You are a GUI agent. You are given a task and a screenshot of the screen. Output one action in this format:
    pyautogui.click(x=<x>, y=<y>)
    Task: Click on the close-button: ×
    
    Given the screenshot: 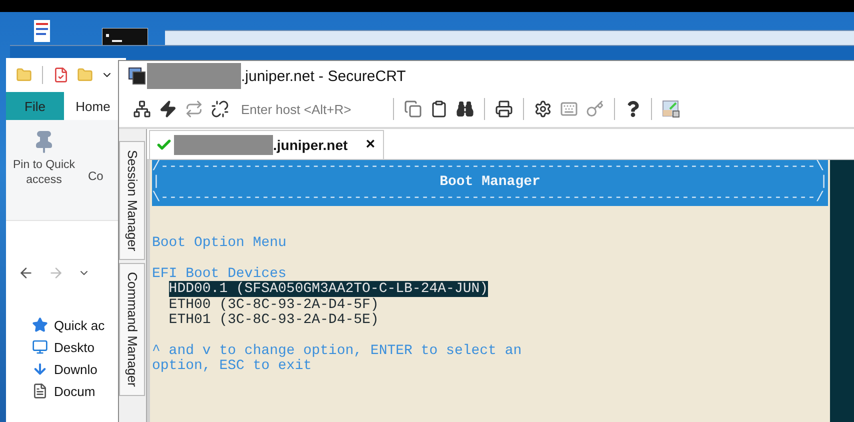 What is the action you would take?
    pyautogui.click(x=371, y=145)
    